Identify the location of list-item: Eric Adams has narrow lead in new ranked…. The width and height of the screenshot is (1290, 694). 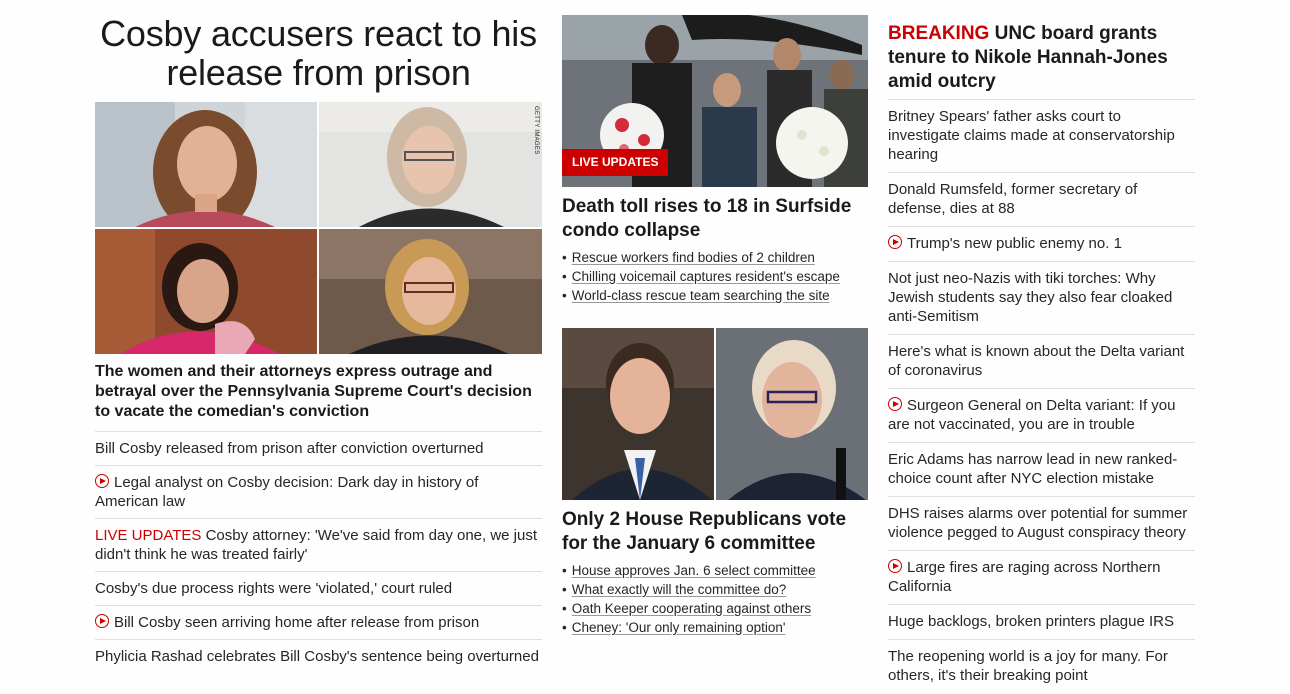
(1041, 469).